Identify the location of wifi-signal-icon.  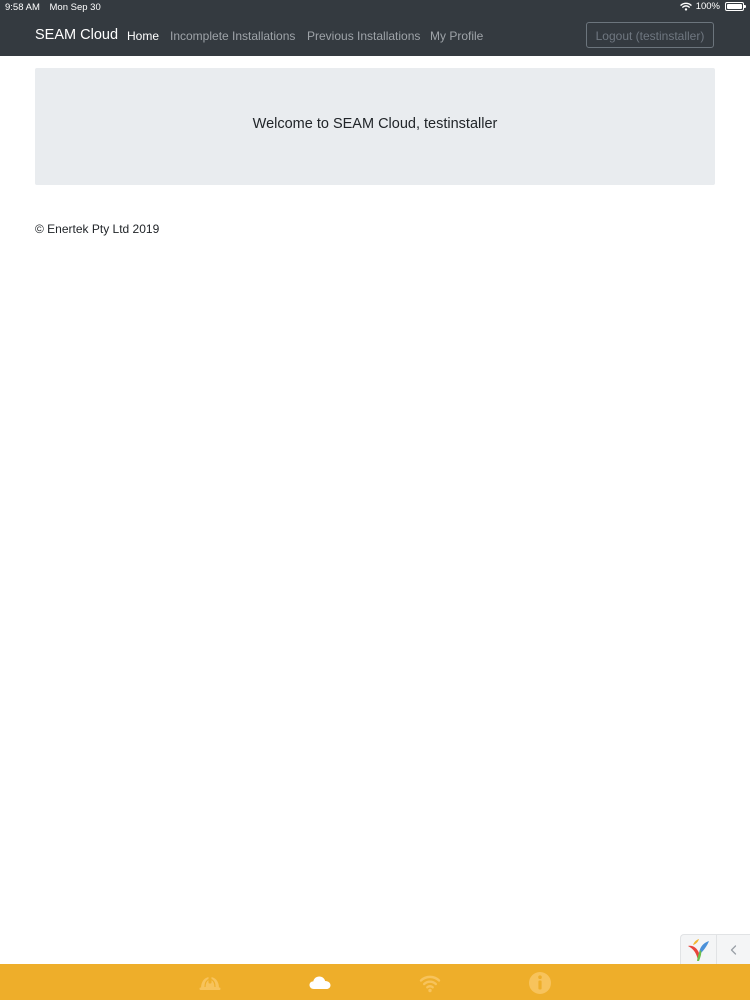
(685, 6).